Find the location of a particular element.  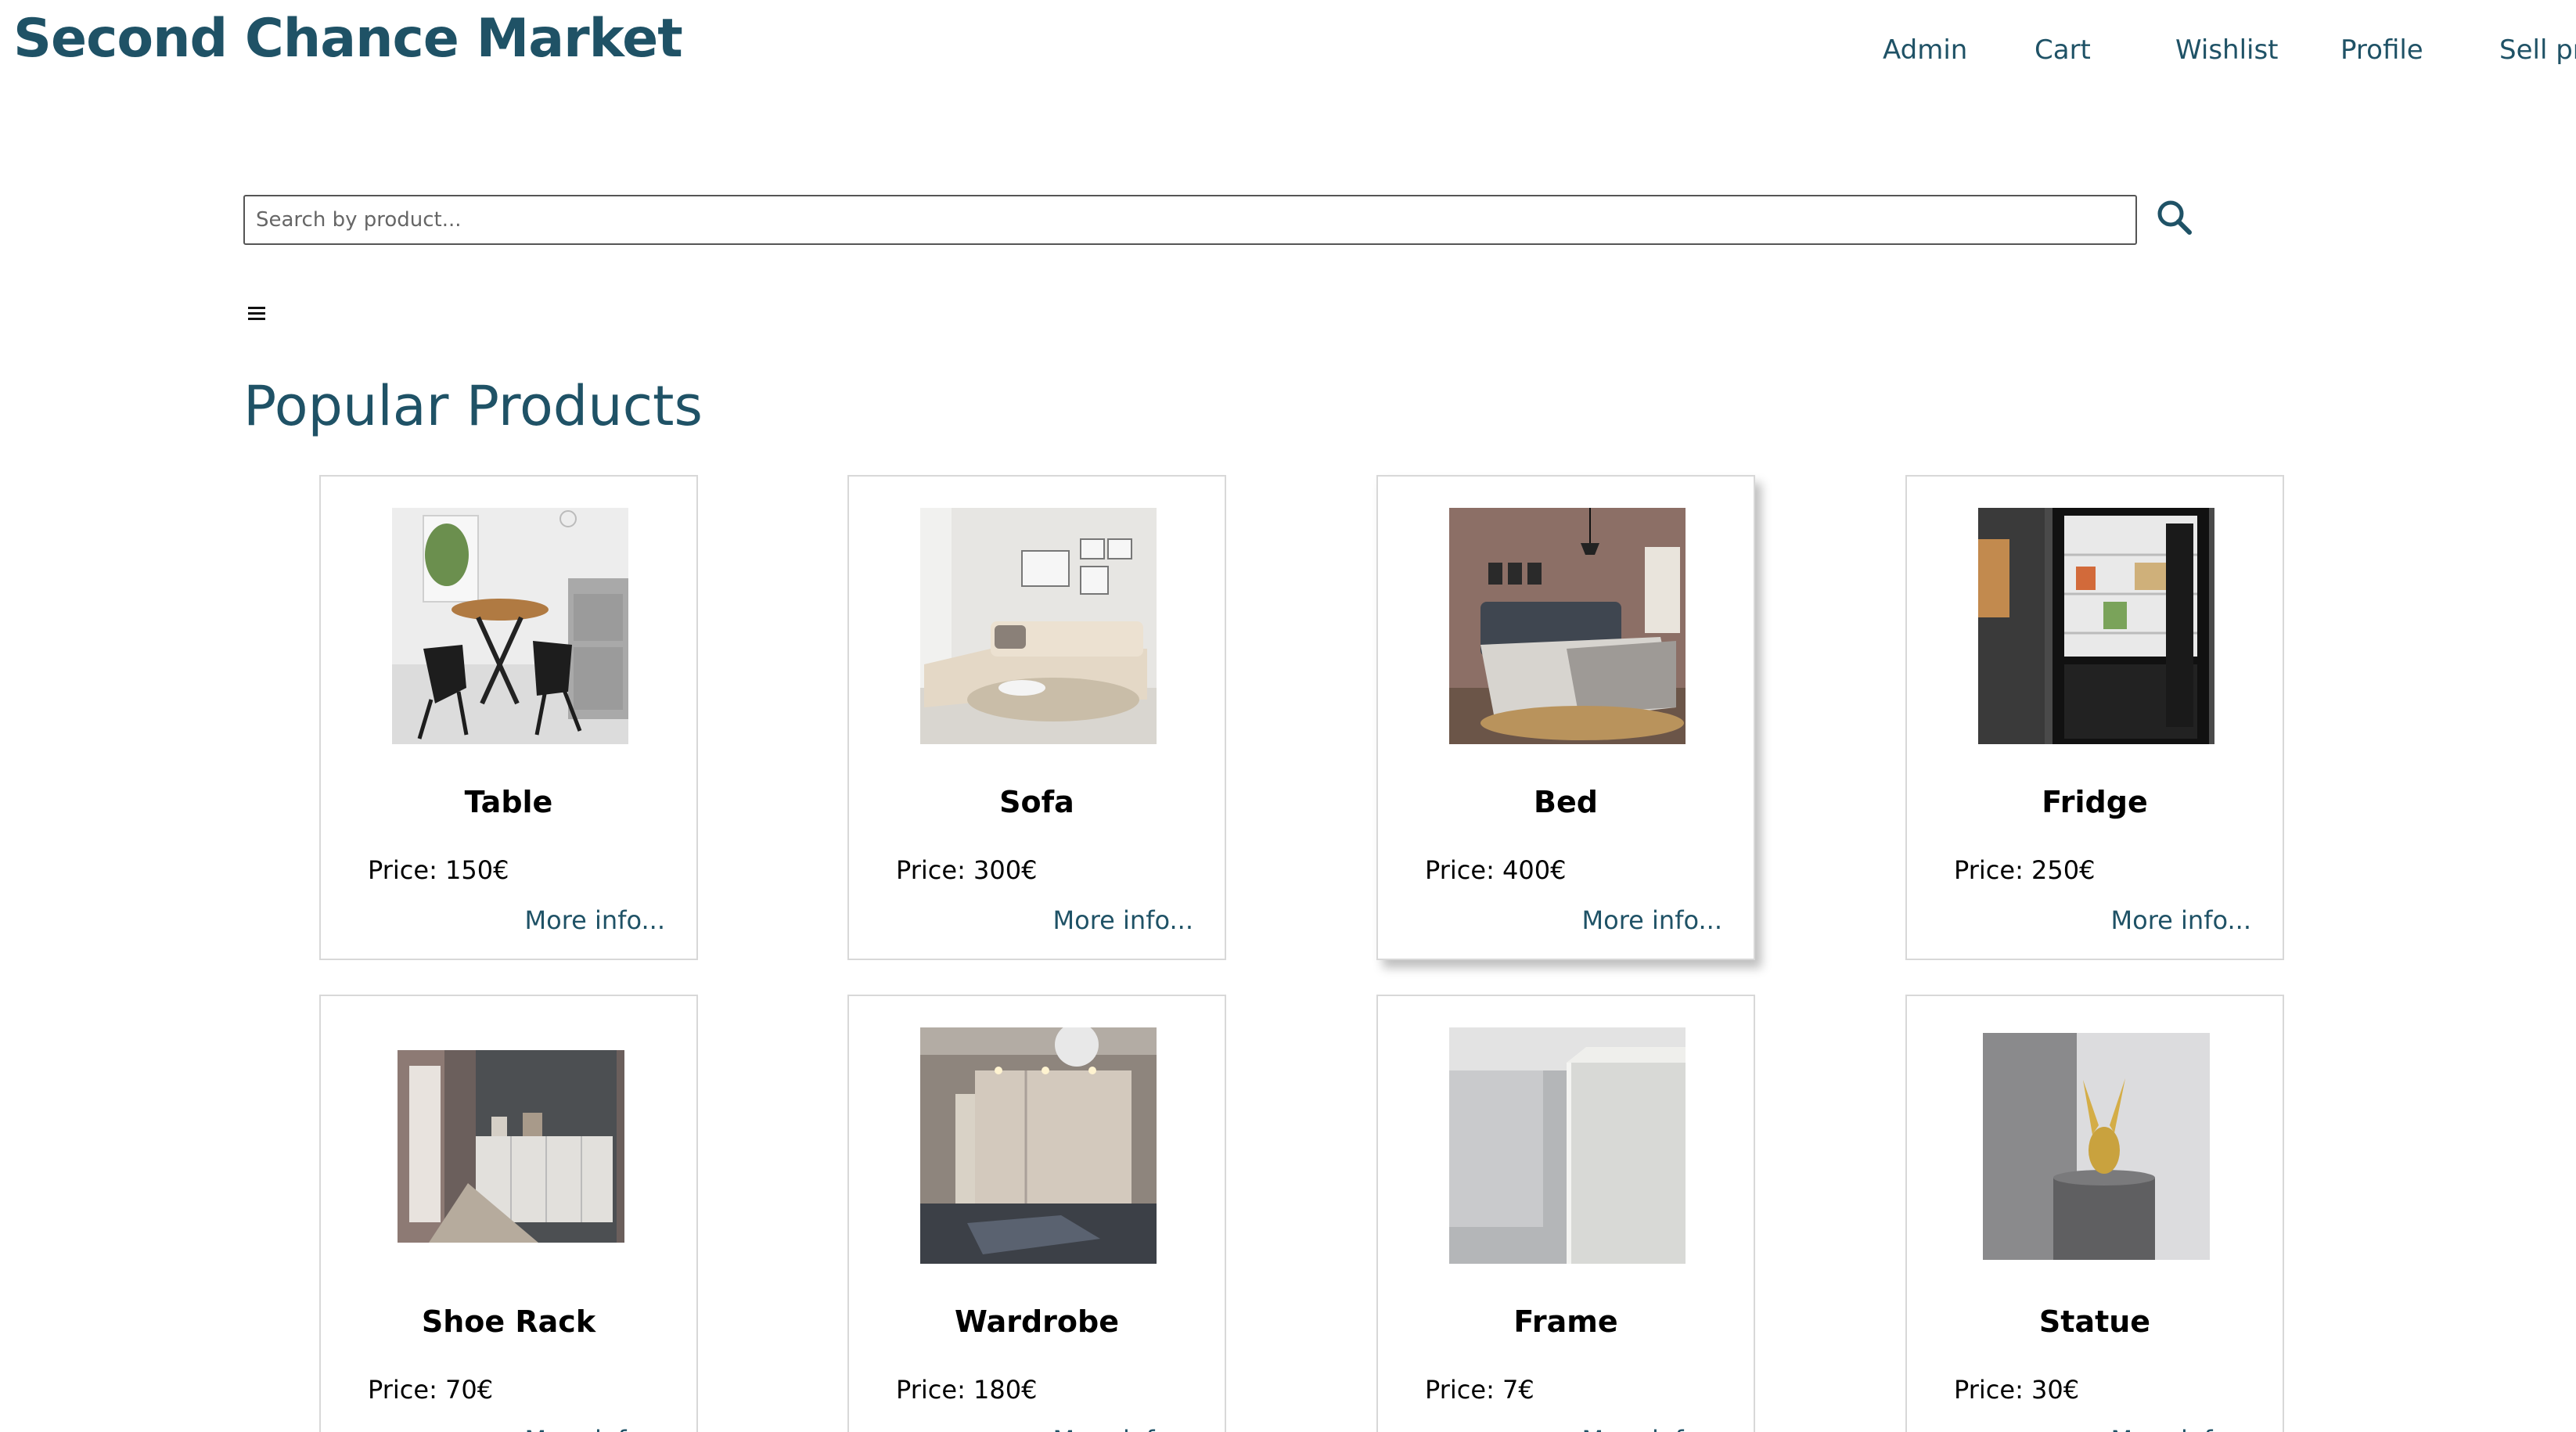

product-image-fridge is located at coordinates (2096, 626).